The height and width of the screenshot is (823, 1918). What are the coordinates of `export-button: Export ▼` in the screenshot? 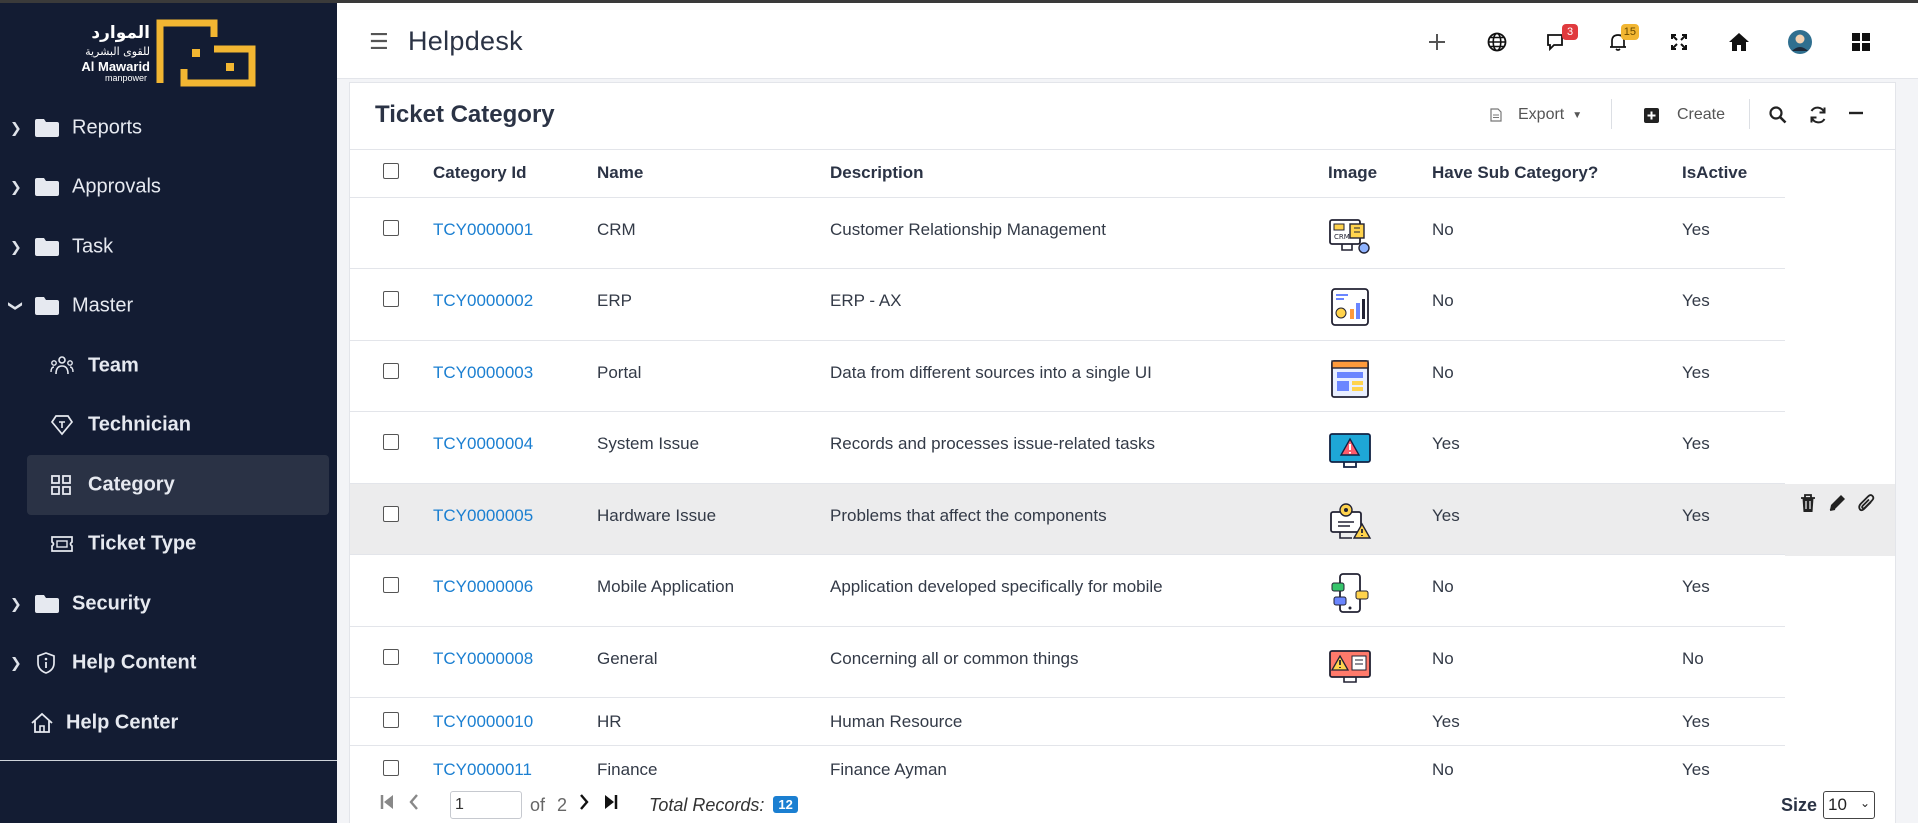 It's located at (1536, 115).